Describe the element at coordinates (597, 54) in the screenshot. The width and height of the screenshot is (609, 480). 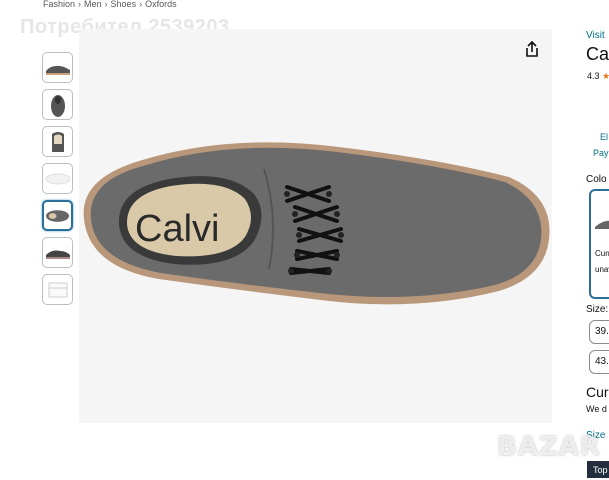
I see `product-title: Cal` at that location.